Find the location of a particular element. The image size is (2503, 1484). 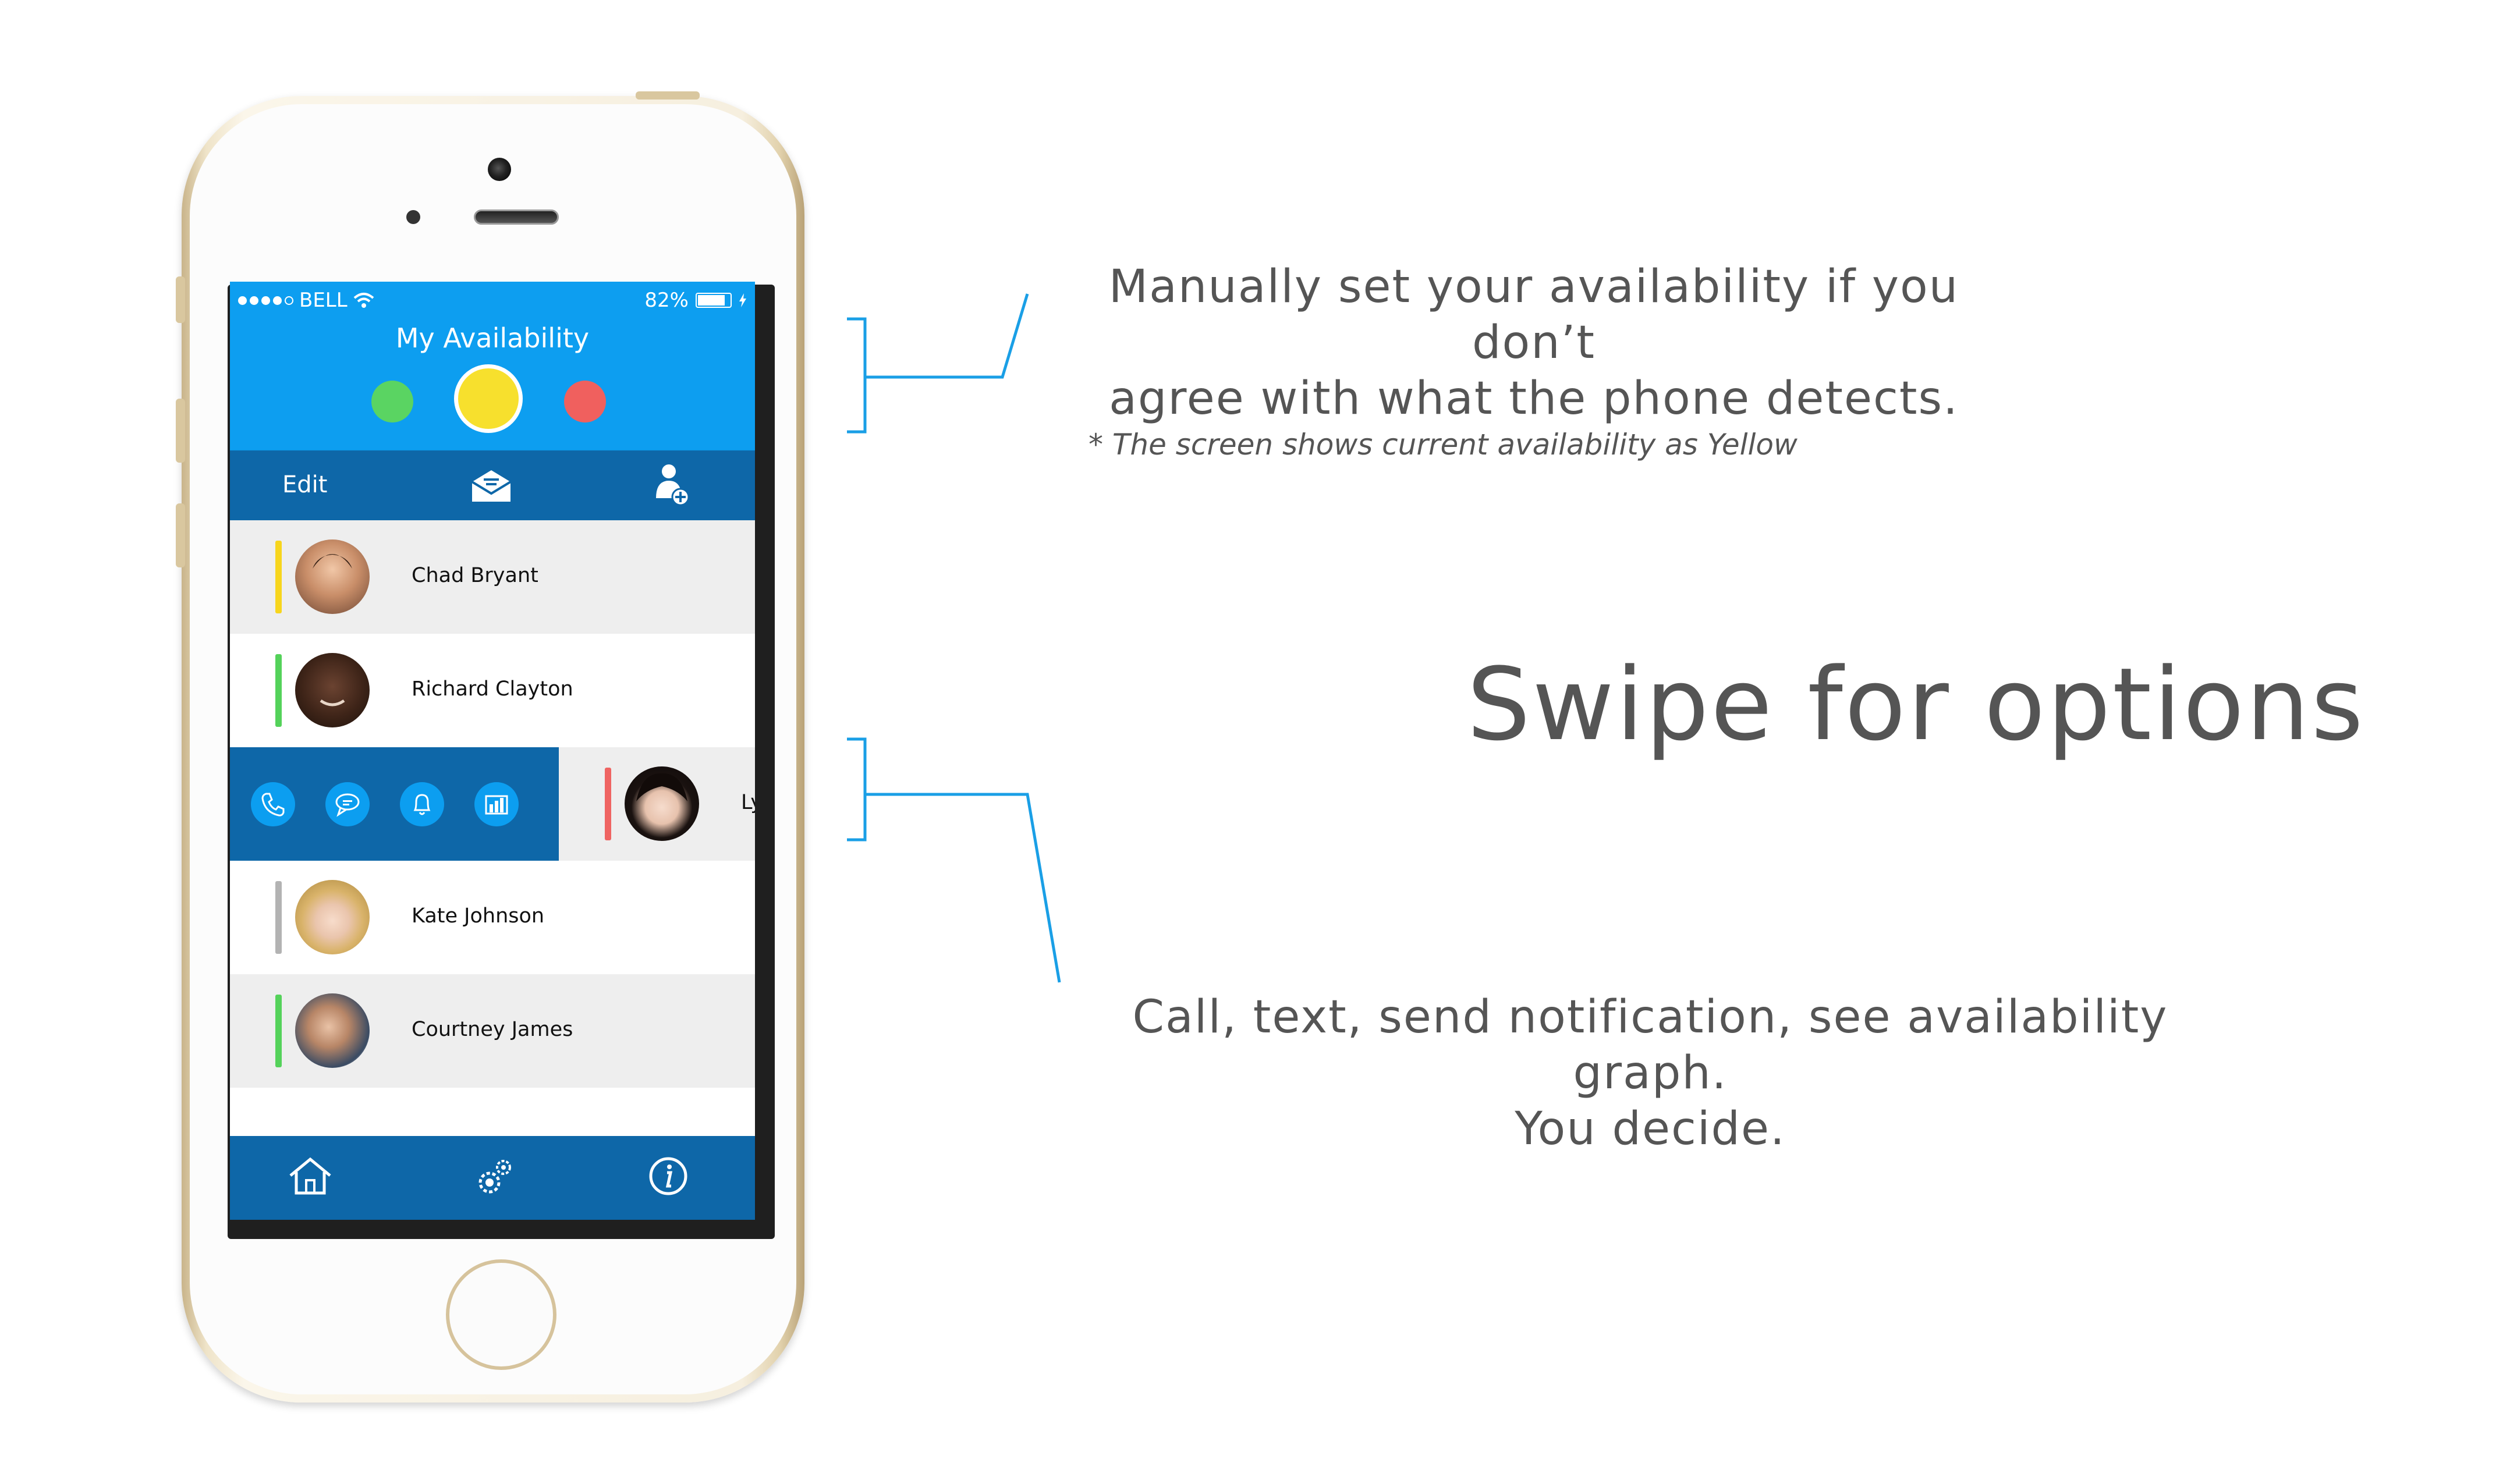

swipe-headline: Swipe for options is located at coordinates (1916, 704).